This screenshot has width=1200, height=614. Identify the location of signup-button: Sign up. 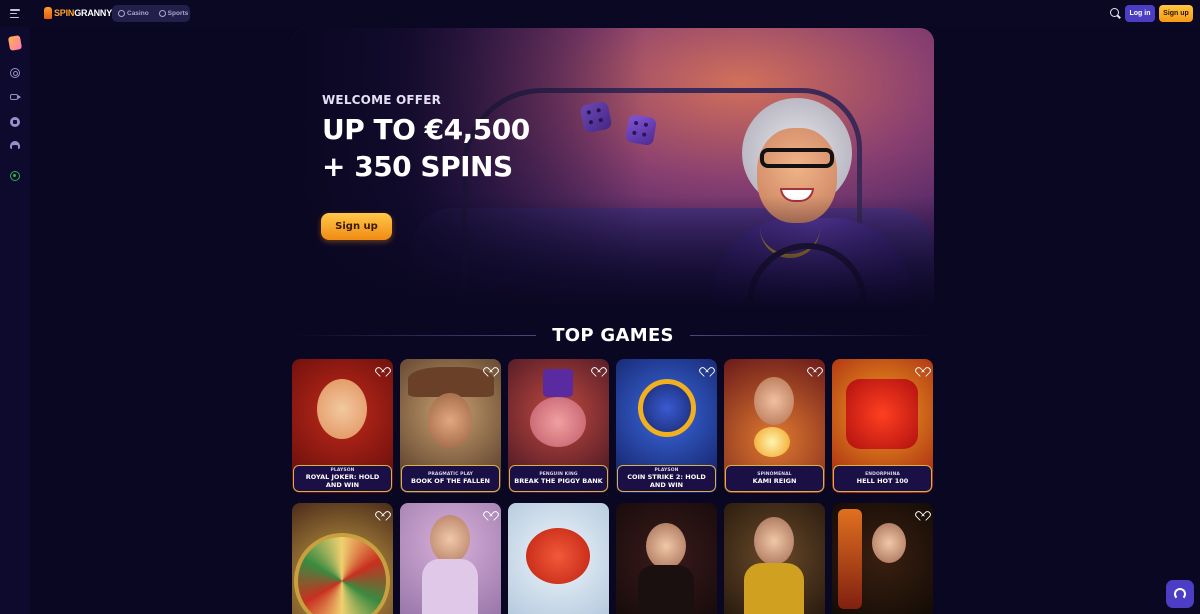
(1176, 13).